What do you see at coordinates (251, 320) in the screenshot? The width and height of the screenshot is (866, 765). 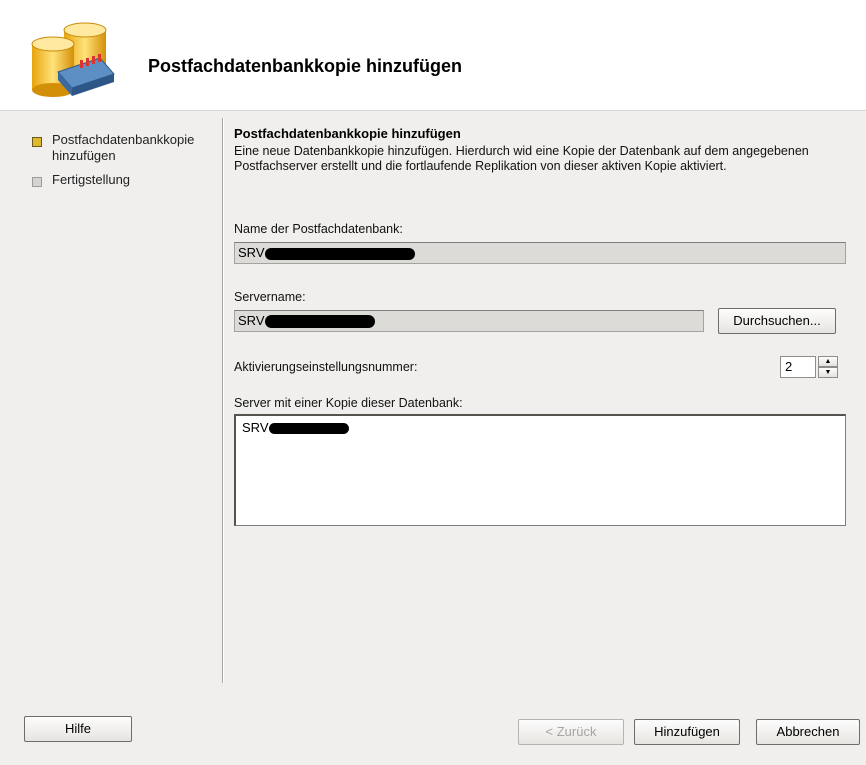 I see `server-name-value: SRV` at bounding box center [251, 320].